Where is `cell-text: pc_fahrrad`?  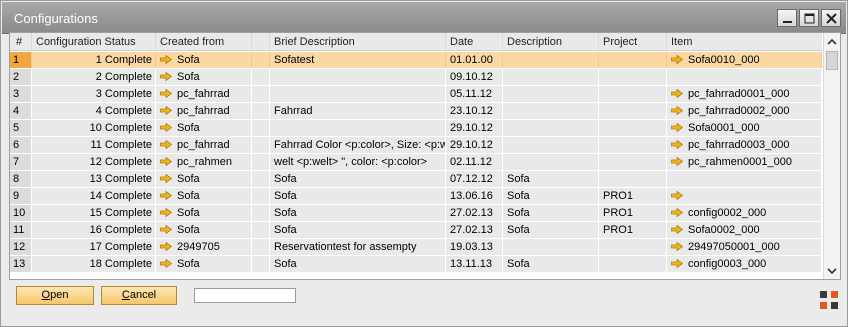
cell-text: pc_fahrrad is located at coordinates (203, 111).